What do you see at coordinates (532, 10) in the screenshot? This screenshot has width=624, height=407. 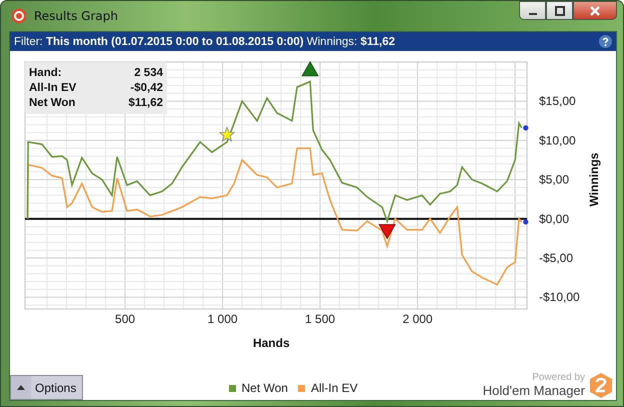 I see `minimize-button` at bounding box center [532, 10].